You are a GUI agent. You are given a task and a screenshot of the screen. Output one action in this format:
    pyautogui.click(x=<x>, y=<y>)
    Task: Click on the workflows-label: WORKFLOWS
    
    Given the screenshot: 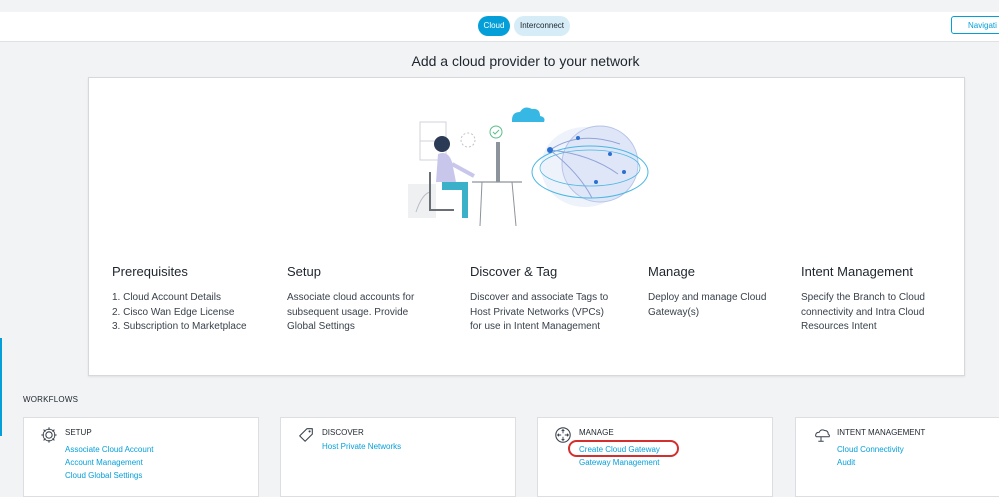 What is the action you would take?
    pyautogui.click(x=51, y=399)
    